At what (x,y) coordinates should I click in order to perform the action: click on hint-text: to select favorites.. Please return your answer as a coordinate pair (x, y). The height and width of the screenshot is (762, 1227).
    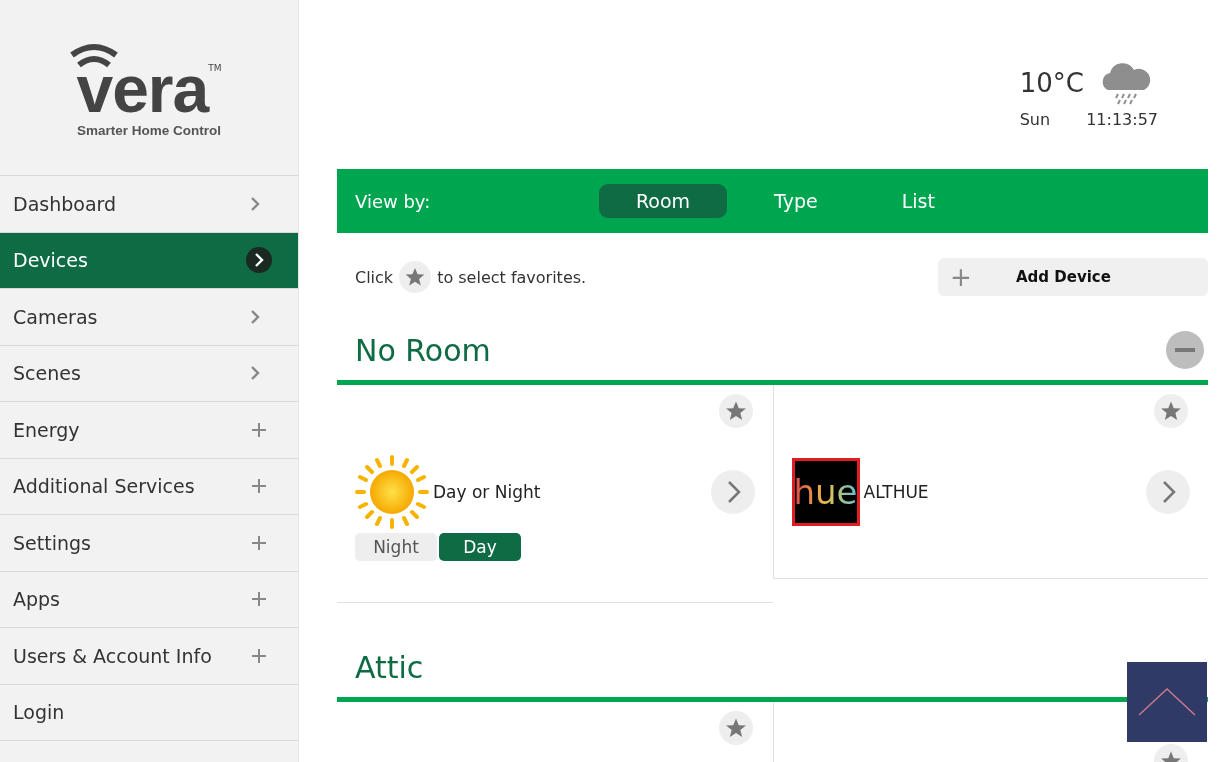
    Looking at the image, I should click on (512, 277).